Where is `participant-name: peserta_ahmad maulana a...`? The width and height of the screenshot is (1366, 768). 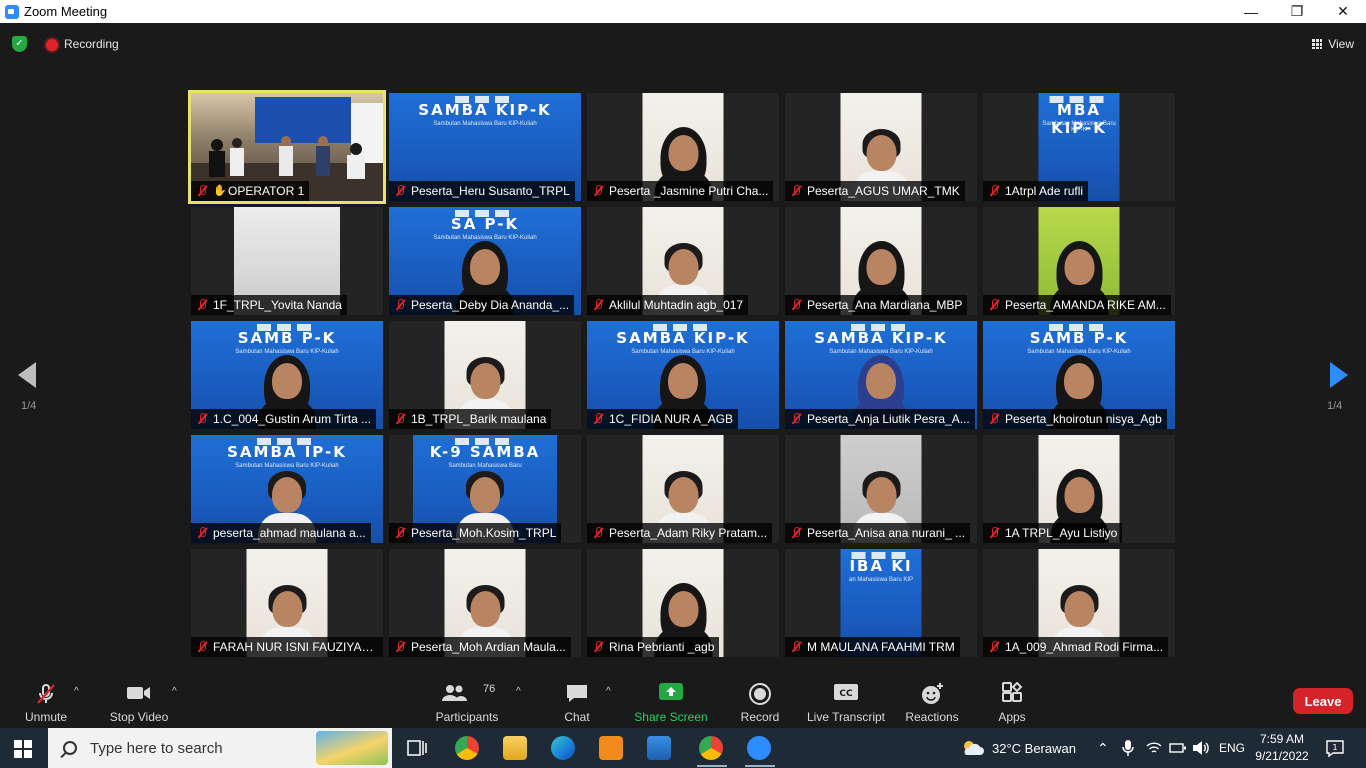 participant-name: peserta_ahmad maulana a... is located at coordinates (289, 533).